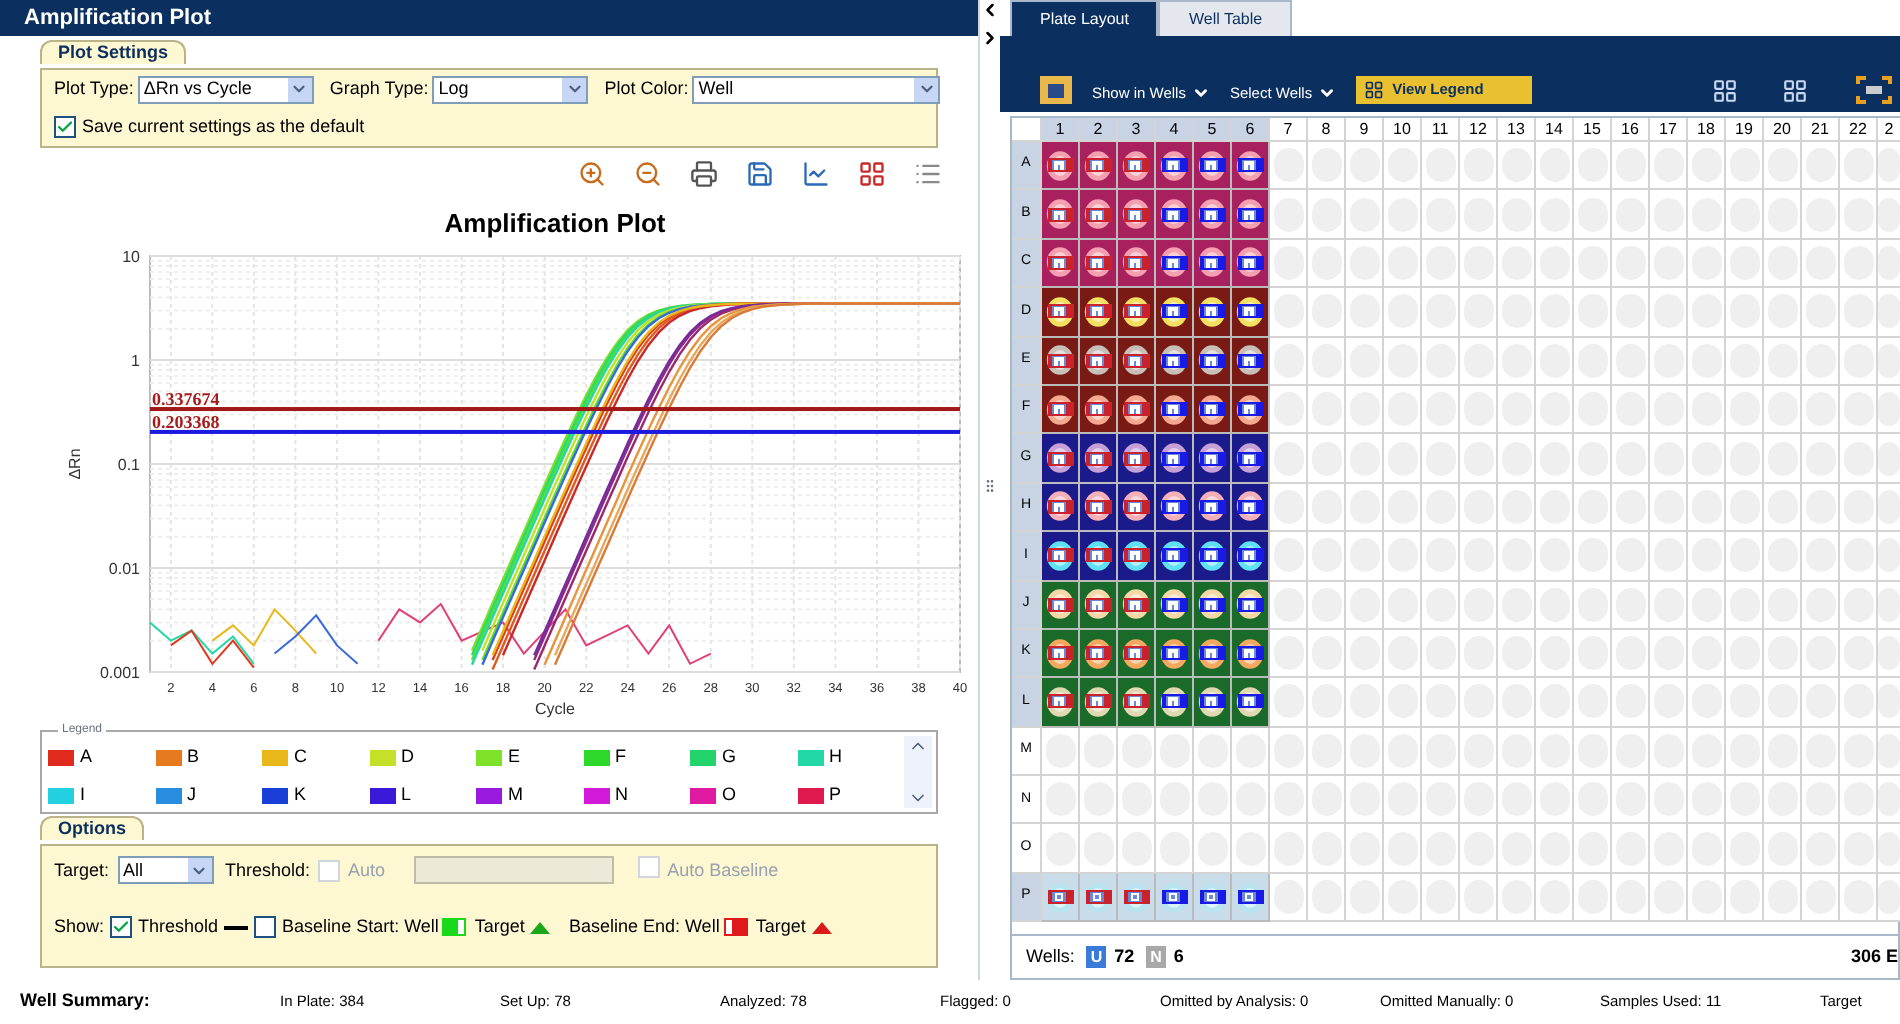  Describe the element at coordinates (1479, 130) in the screenshot. I see `column-header: 12` at that location.